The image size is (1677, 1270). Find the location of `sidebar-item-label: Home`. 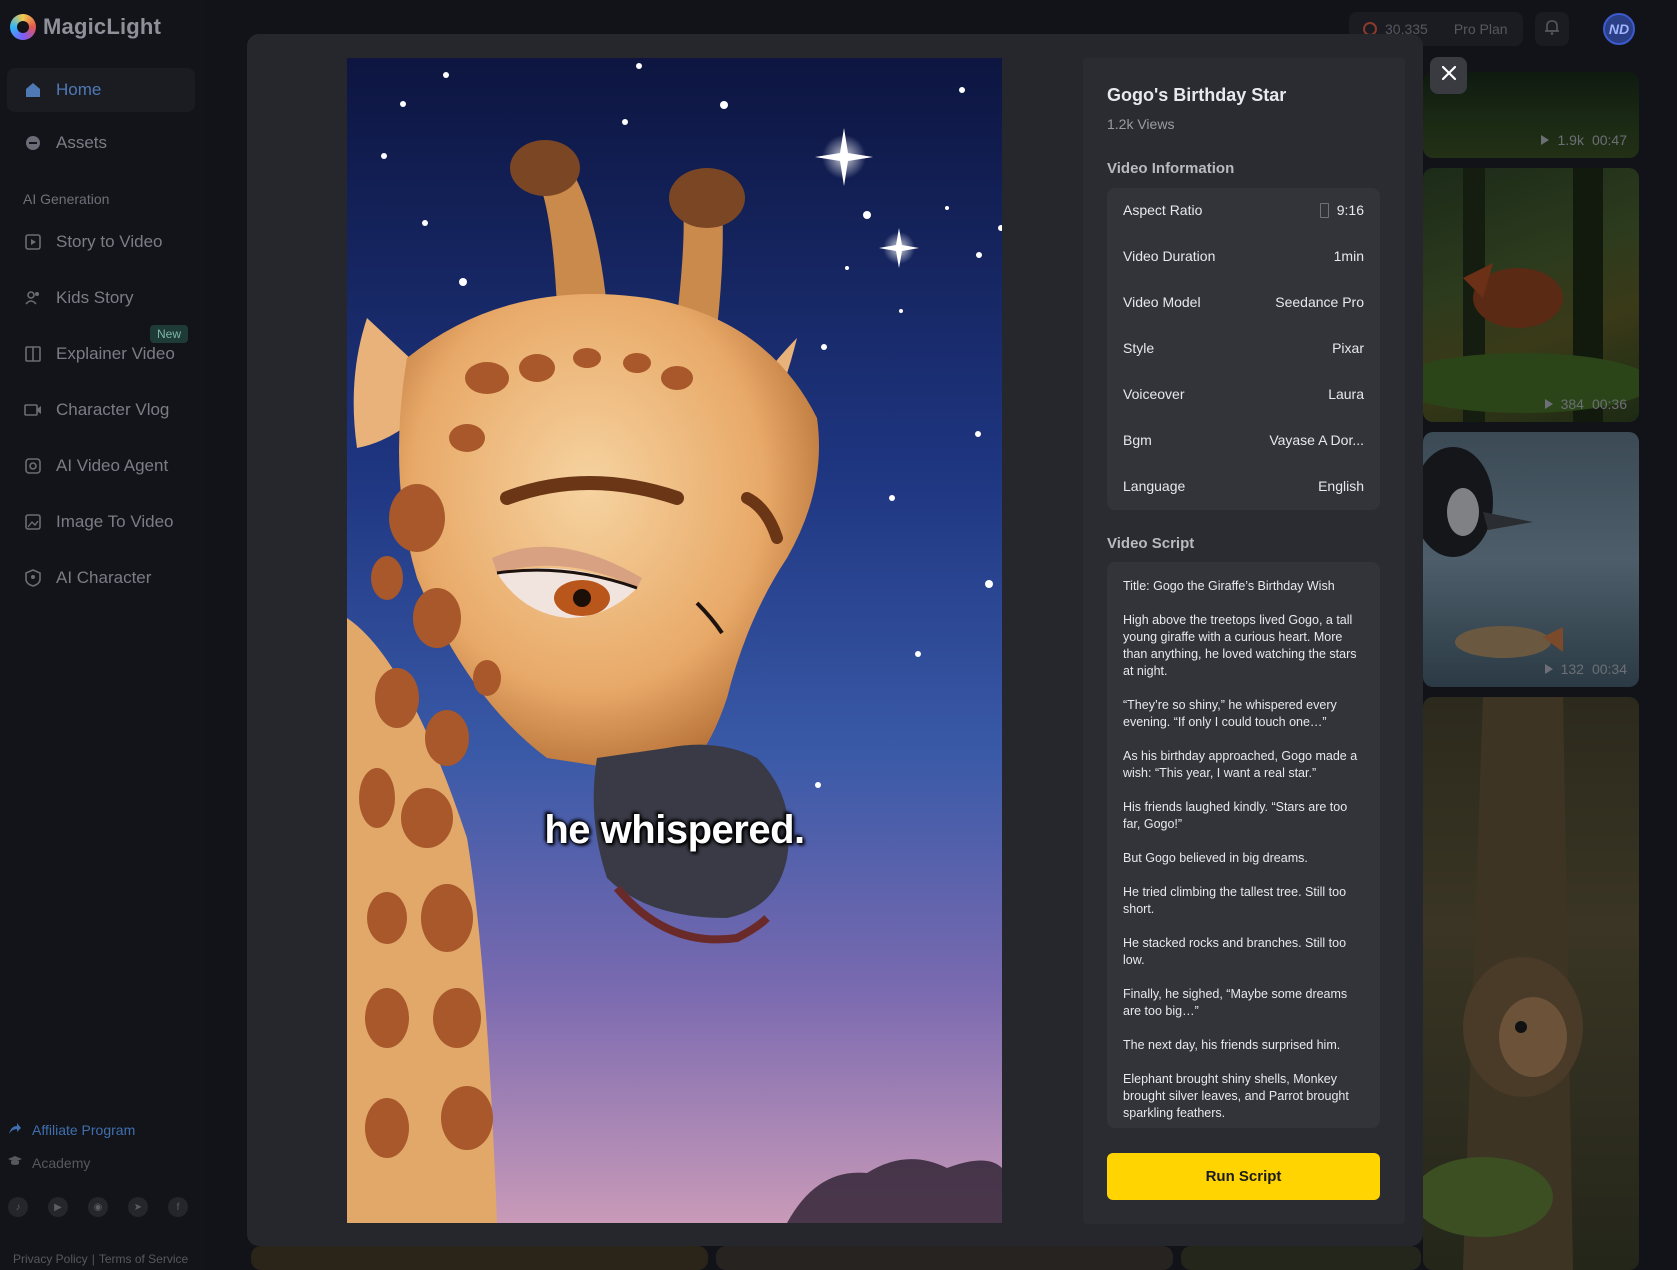

sidebar-item-label: Home is located at coordinates (79, 89).